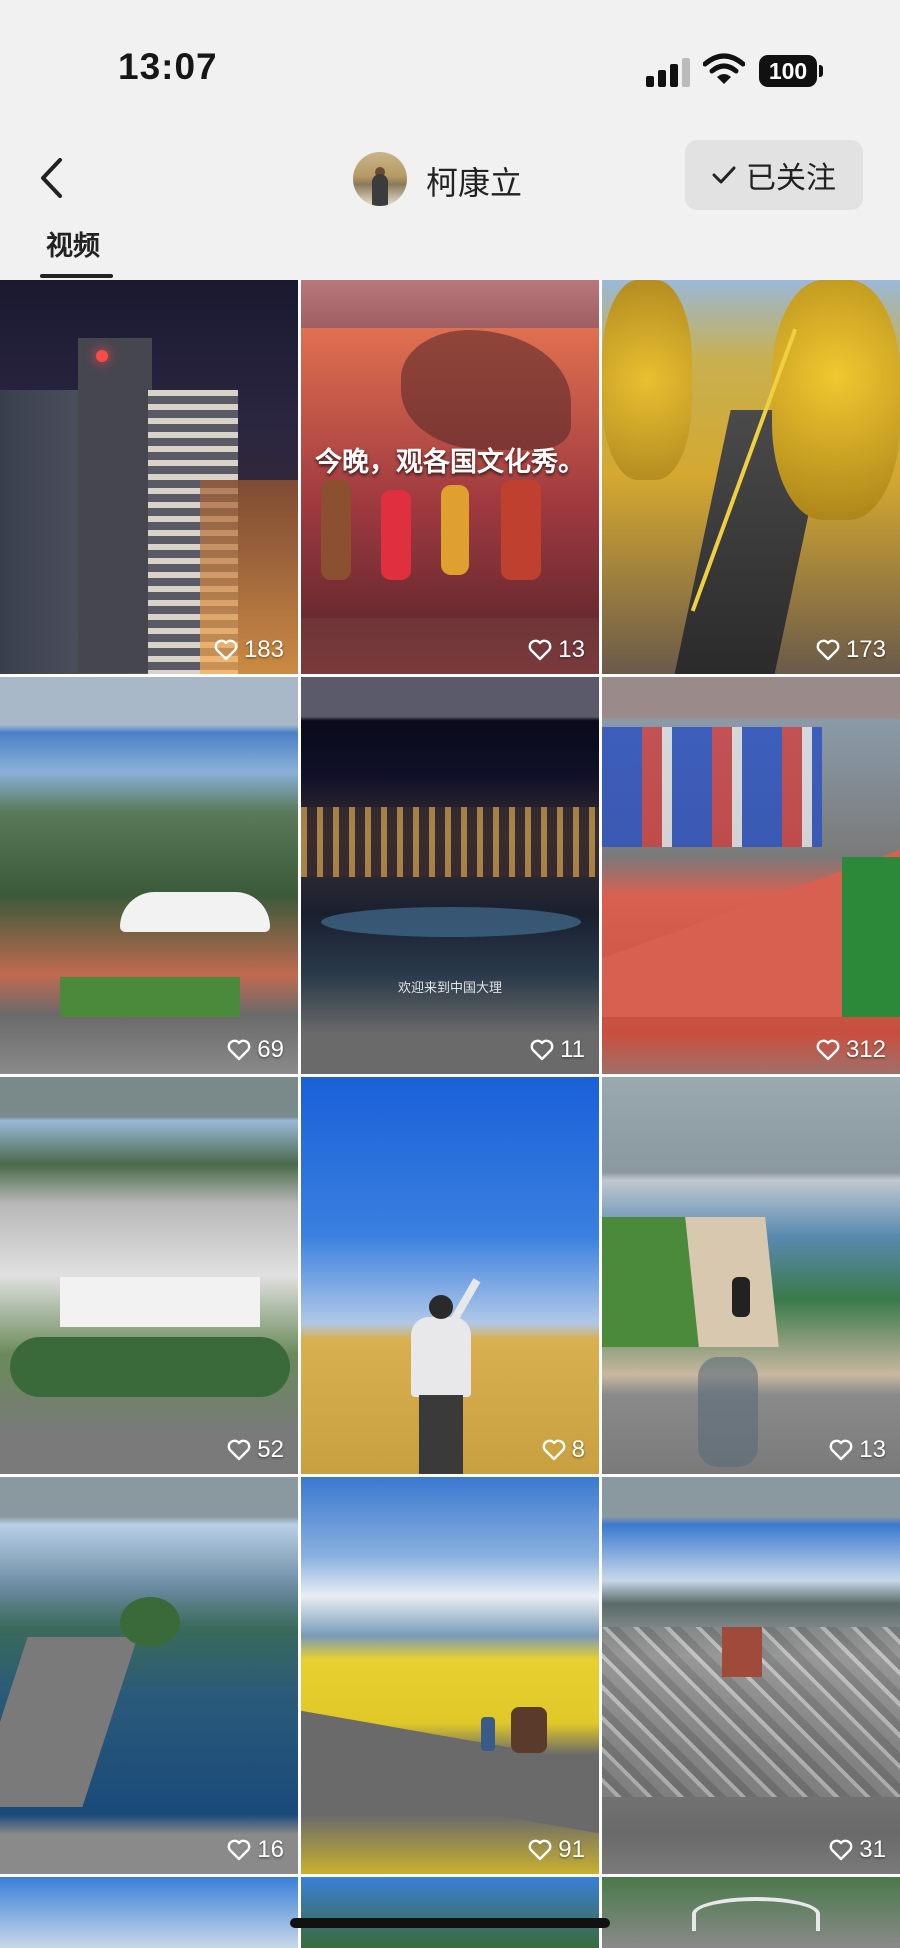  Describe the element at coordinates (450, 70) in the screenshot. I see `status-bar: 13:07 100` at that location.